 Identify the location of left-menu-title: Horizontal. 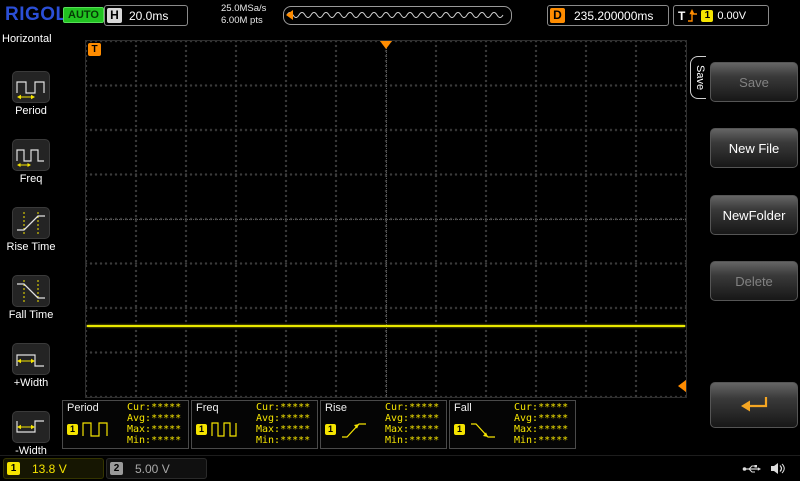
(27, 39).